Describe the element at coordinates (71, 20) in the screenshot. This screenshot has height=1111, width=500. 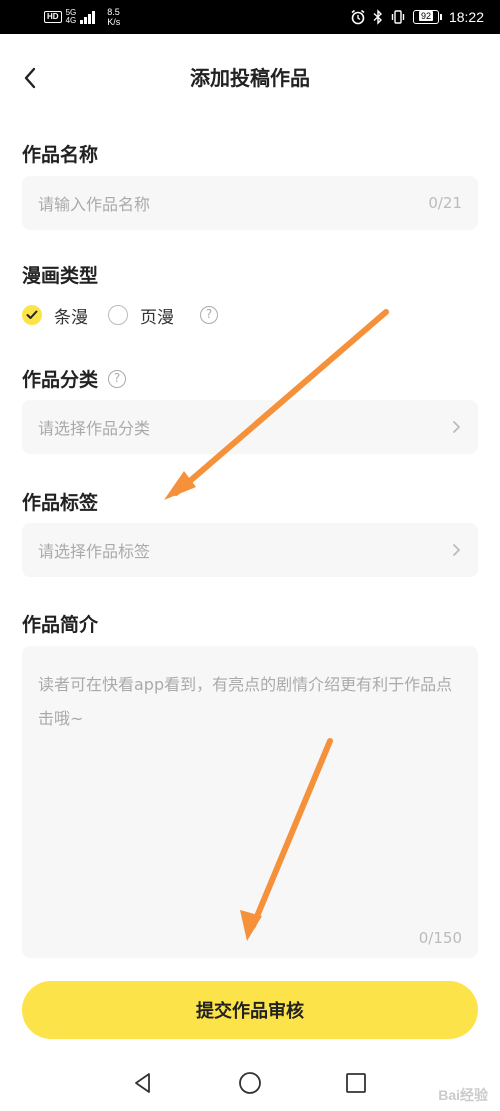
I see `network-type-bottom: 4G` at that location.